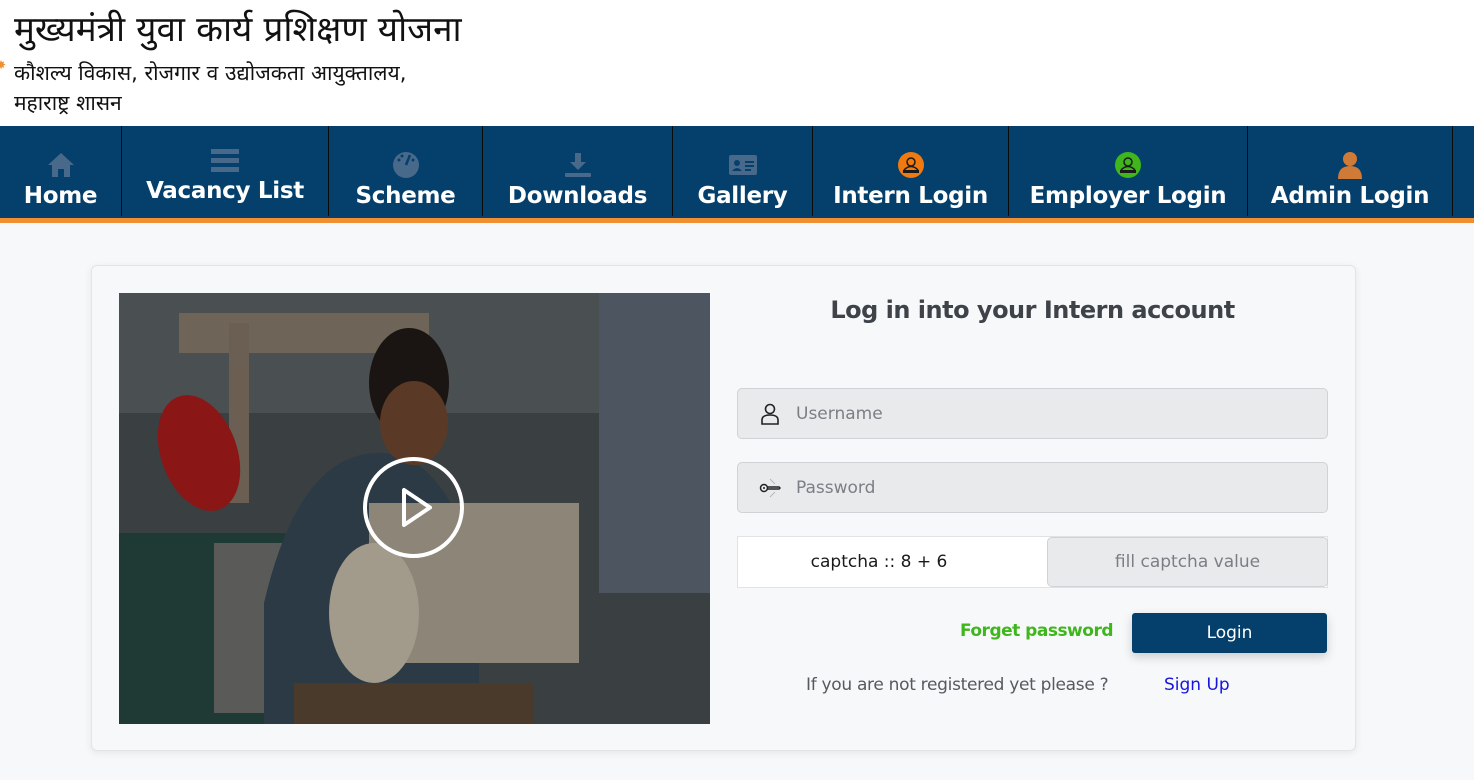 The image size is (1474, 780). What do you see at coordinates (742, 196) in the screenshot?
I see `nav-label: Gallery` at bounding box center [742, 196].